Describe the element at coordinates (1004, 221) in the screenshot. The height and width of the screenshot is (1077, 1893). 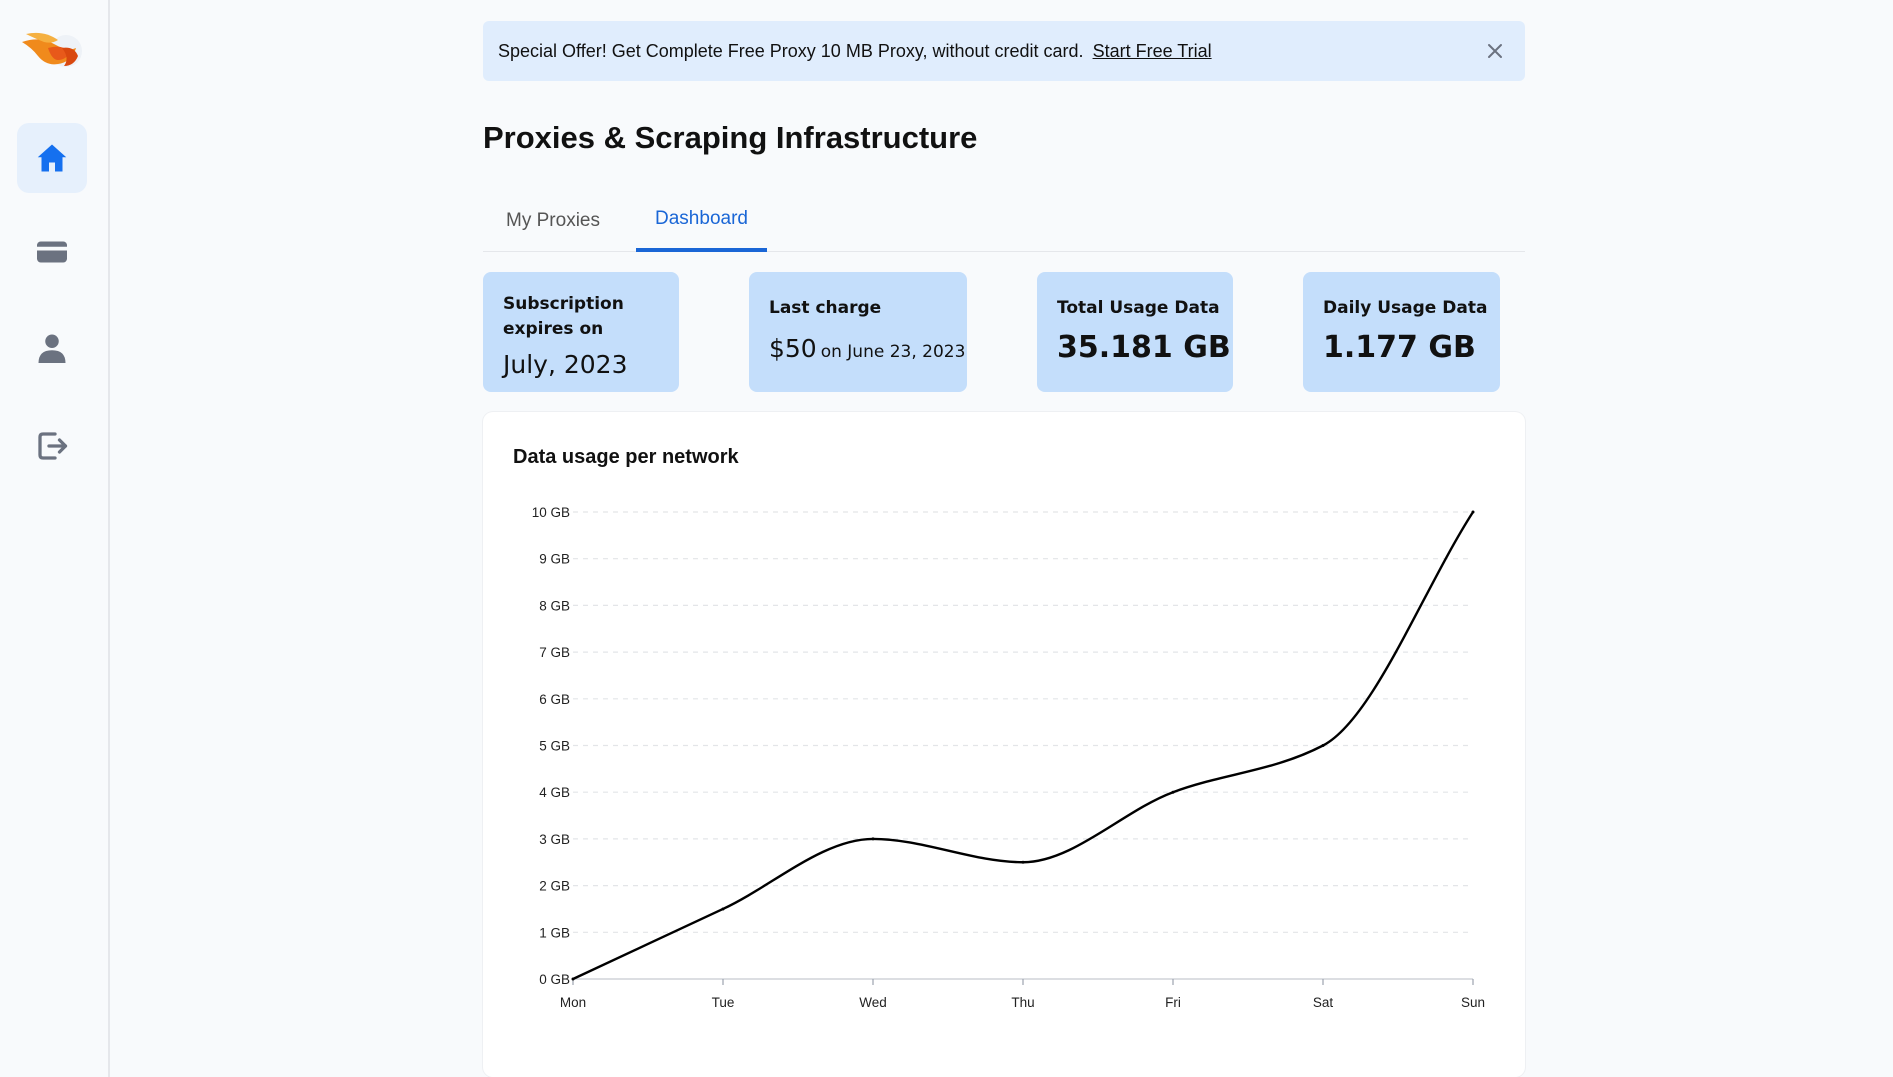
I see `tab-bar: My Proxies Dashboard` at that location.